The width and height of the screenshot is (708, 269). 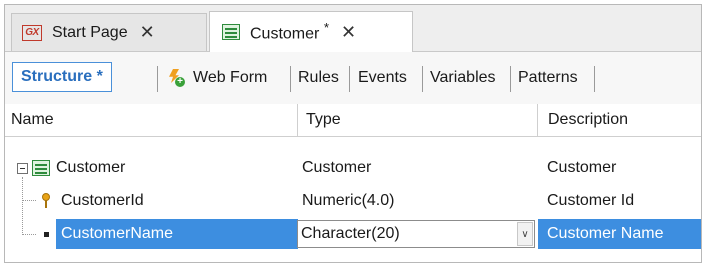 I want to click on modified-indicator: *, so click(x=326, y=28).